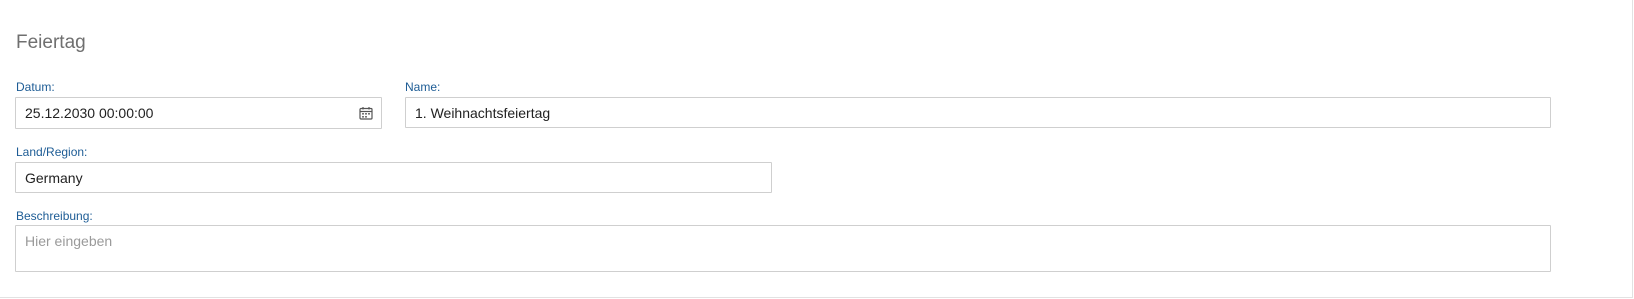 The width and height of the screenshot is (1634, 299). What do you see at coordinates (52, 152) in the screenshot?
I see `region-label: Land/Region:` at bounding box center [52, 152].